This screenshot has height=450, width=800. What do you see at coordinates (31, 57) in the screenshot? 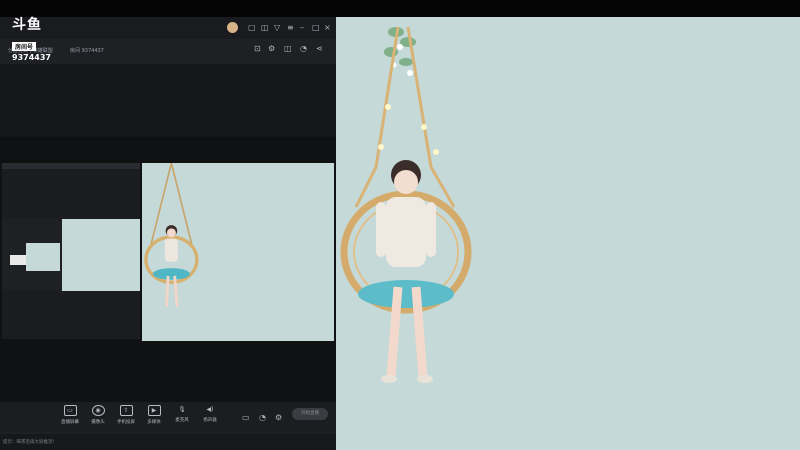
I see `room-number: 9374437` at bounding box center [31, 57].